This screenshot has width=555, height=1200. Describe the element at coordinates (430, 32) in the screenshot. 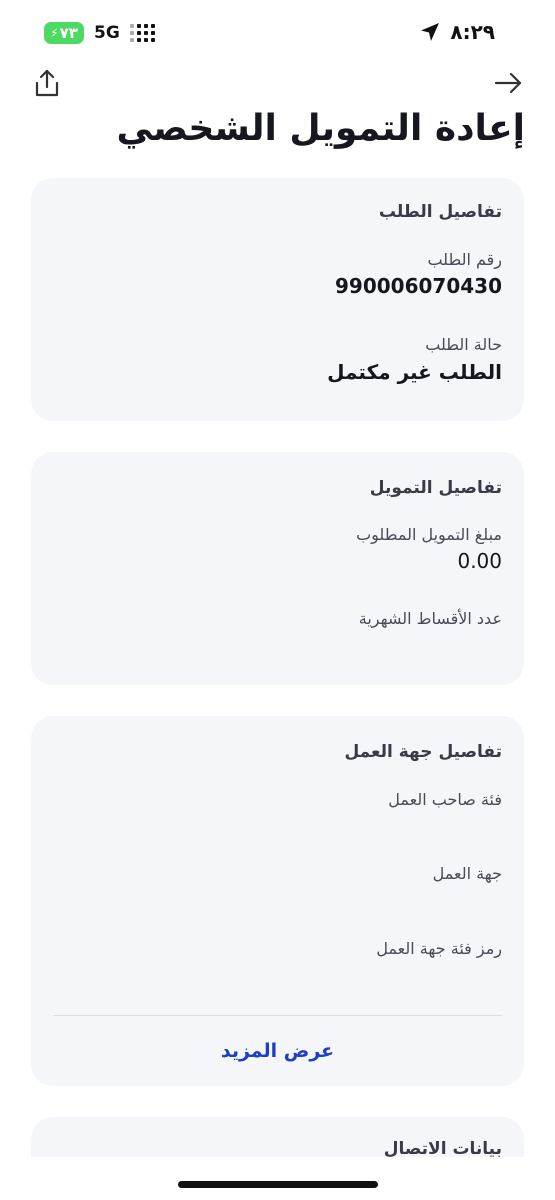

I see `location-arrow-icon` at that location.